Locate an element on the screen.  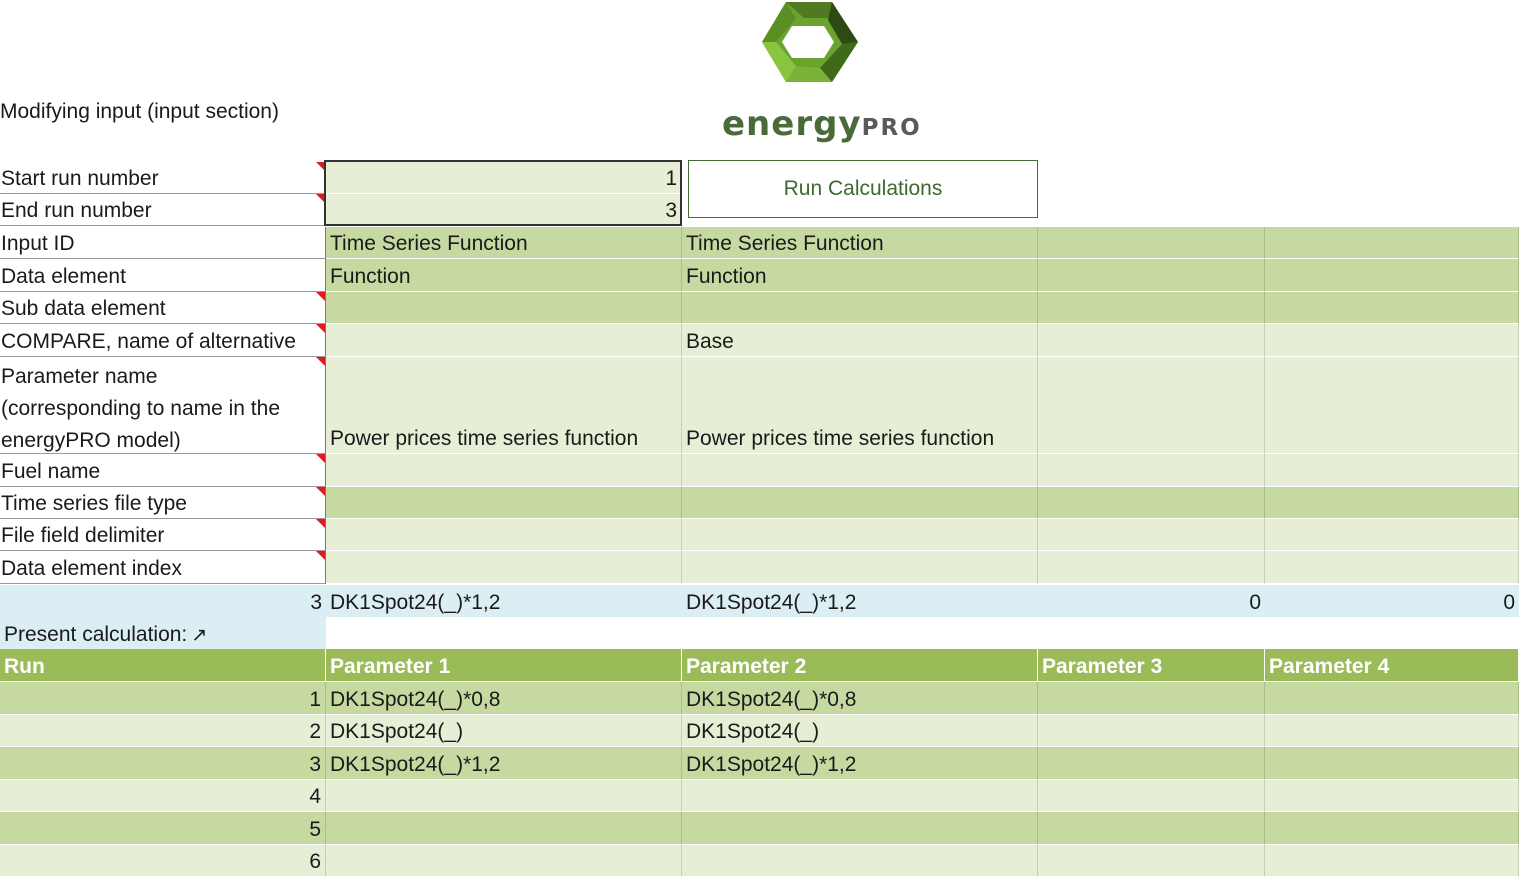
row-label-line: energyPRO model) is located at coordinates (161, 439).